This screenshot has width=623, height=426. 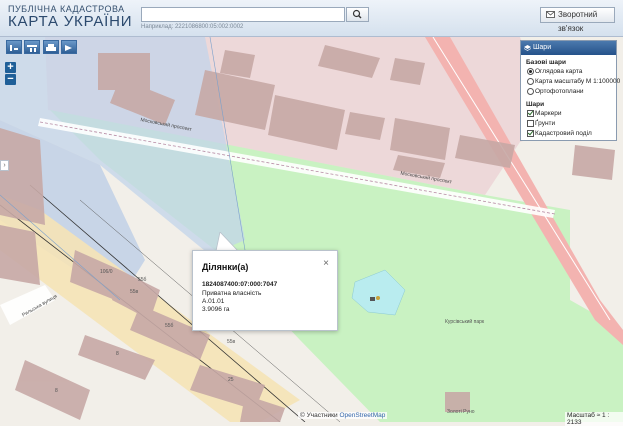 What do you see at coordinates (216, 309) in the screenshot?
I see `parcel-area: 3.9096 га` at bounding box center [216, 309].